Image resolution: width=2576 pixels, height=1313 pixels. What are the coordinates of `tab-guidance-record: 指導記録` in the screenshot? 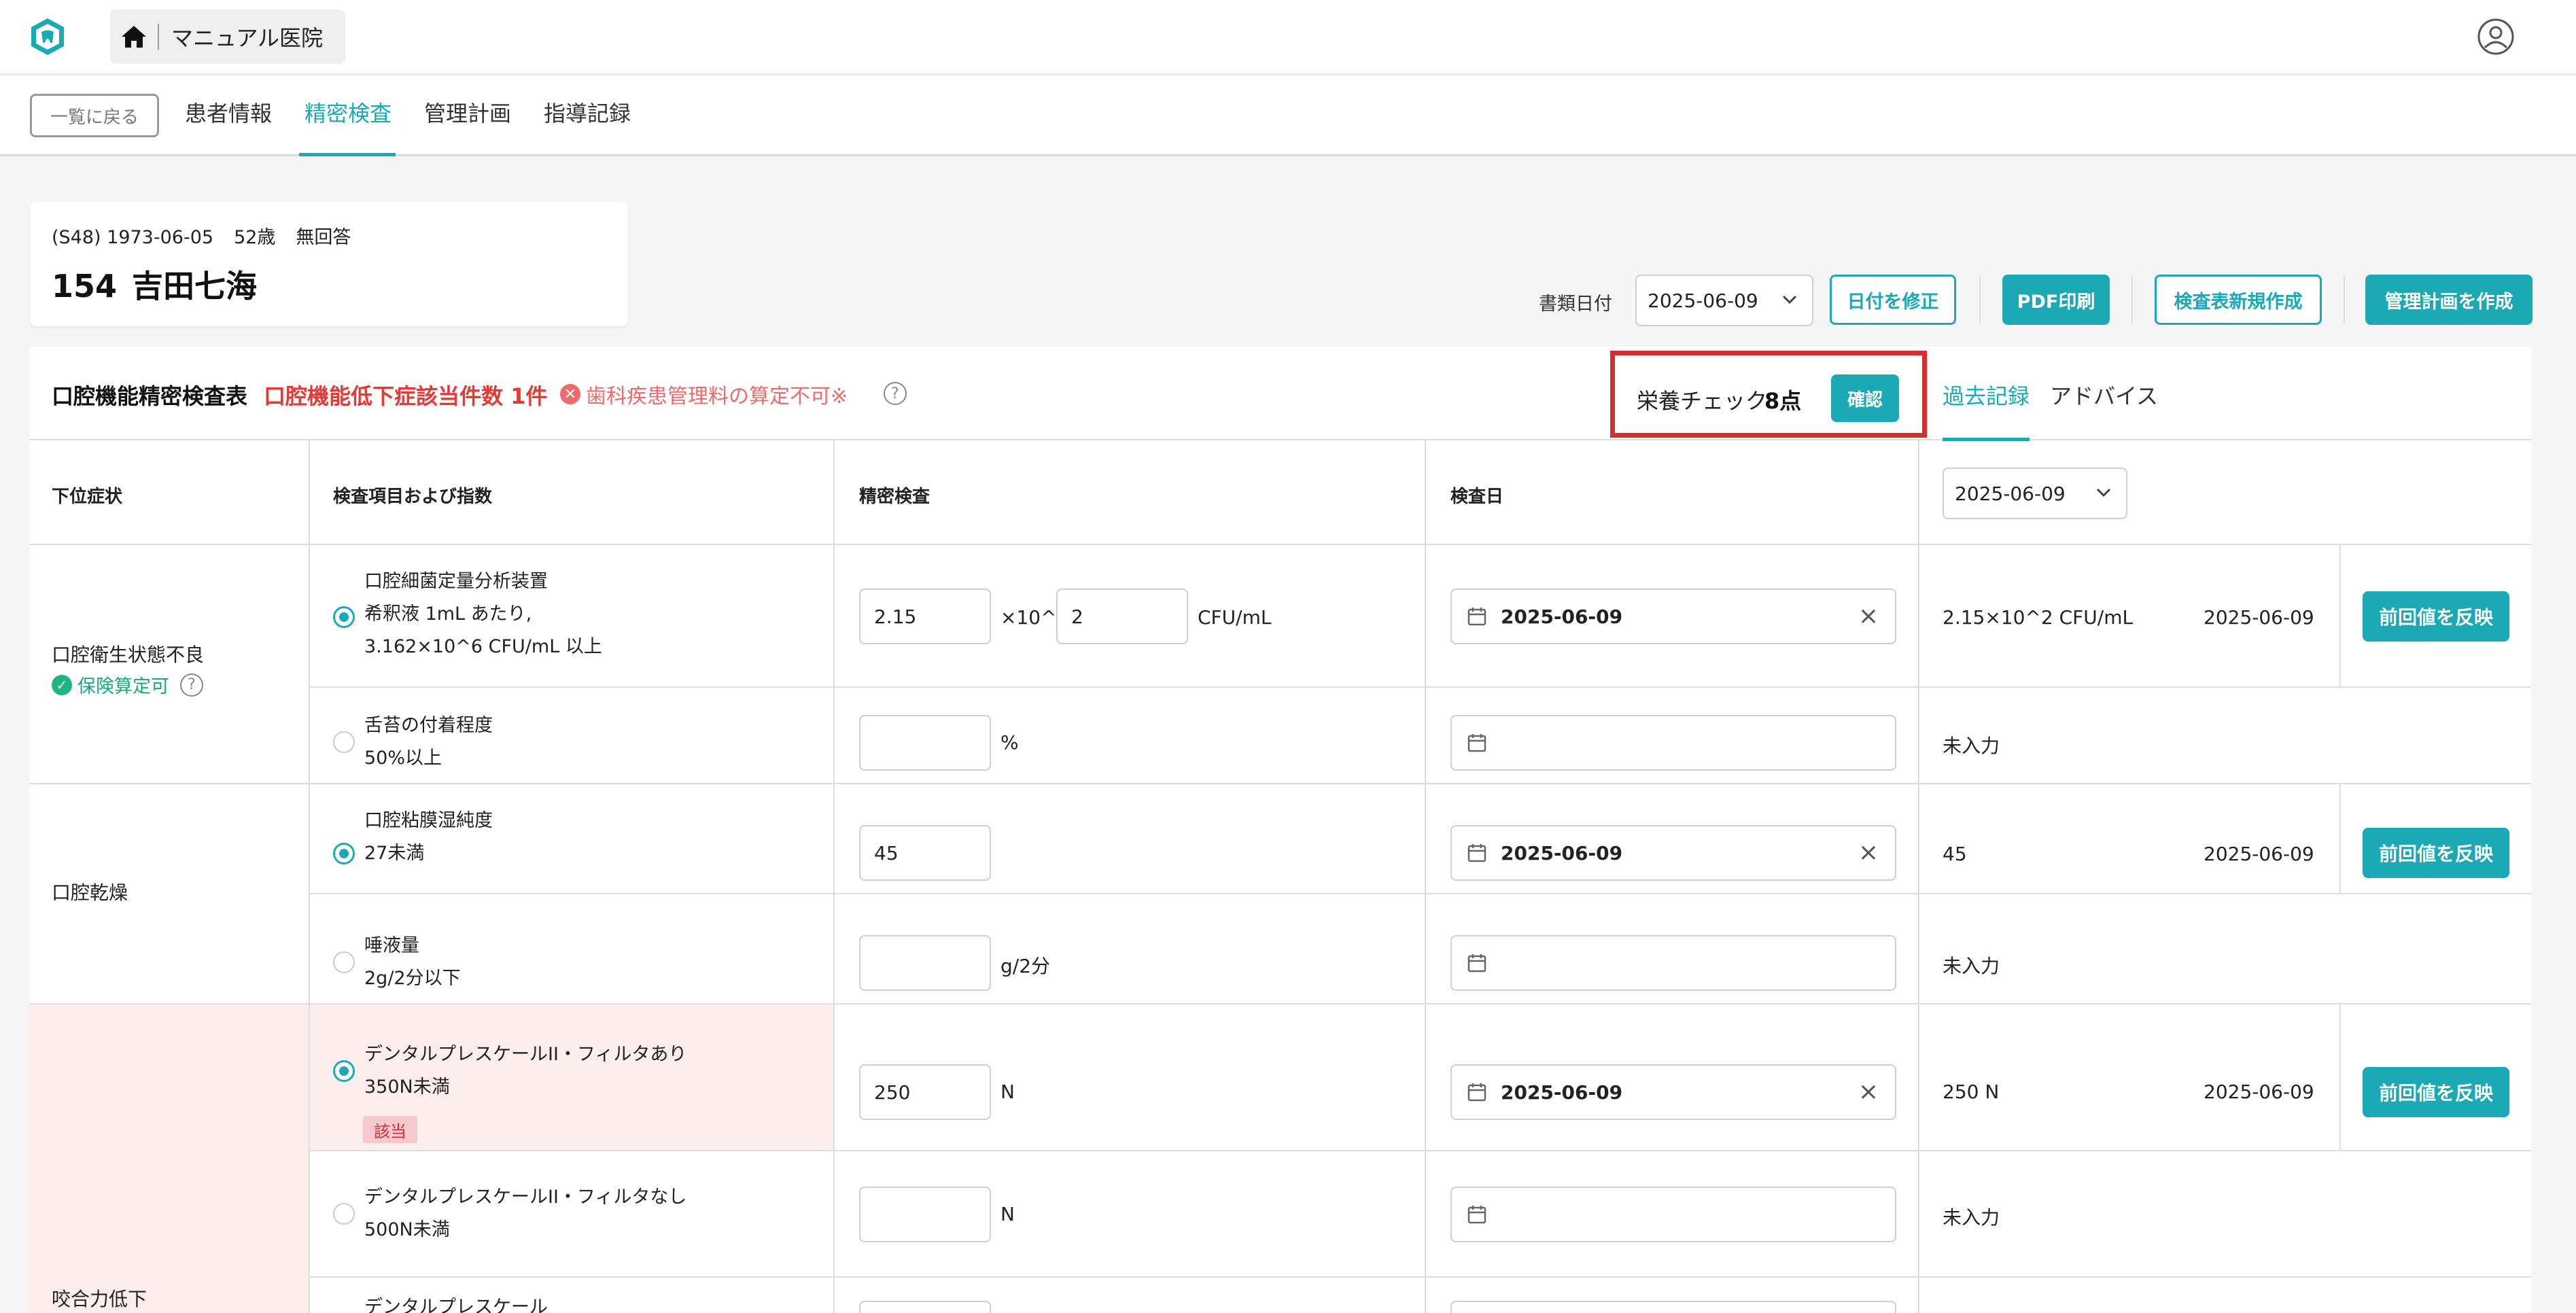 It's located at (587, 126).